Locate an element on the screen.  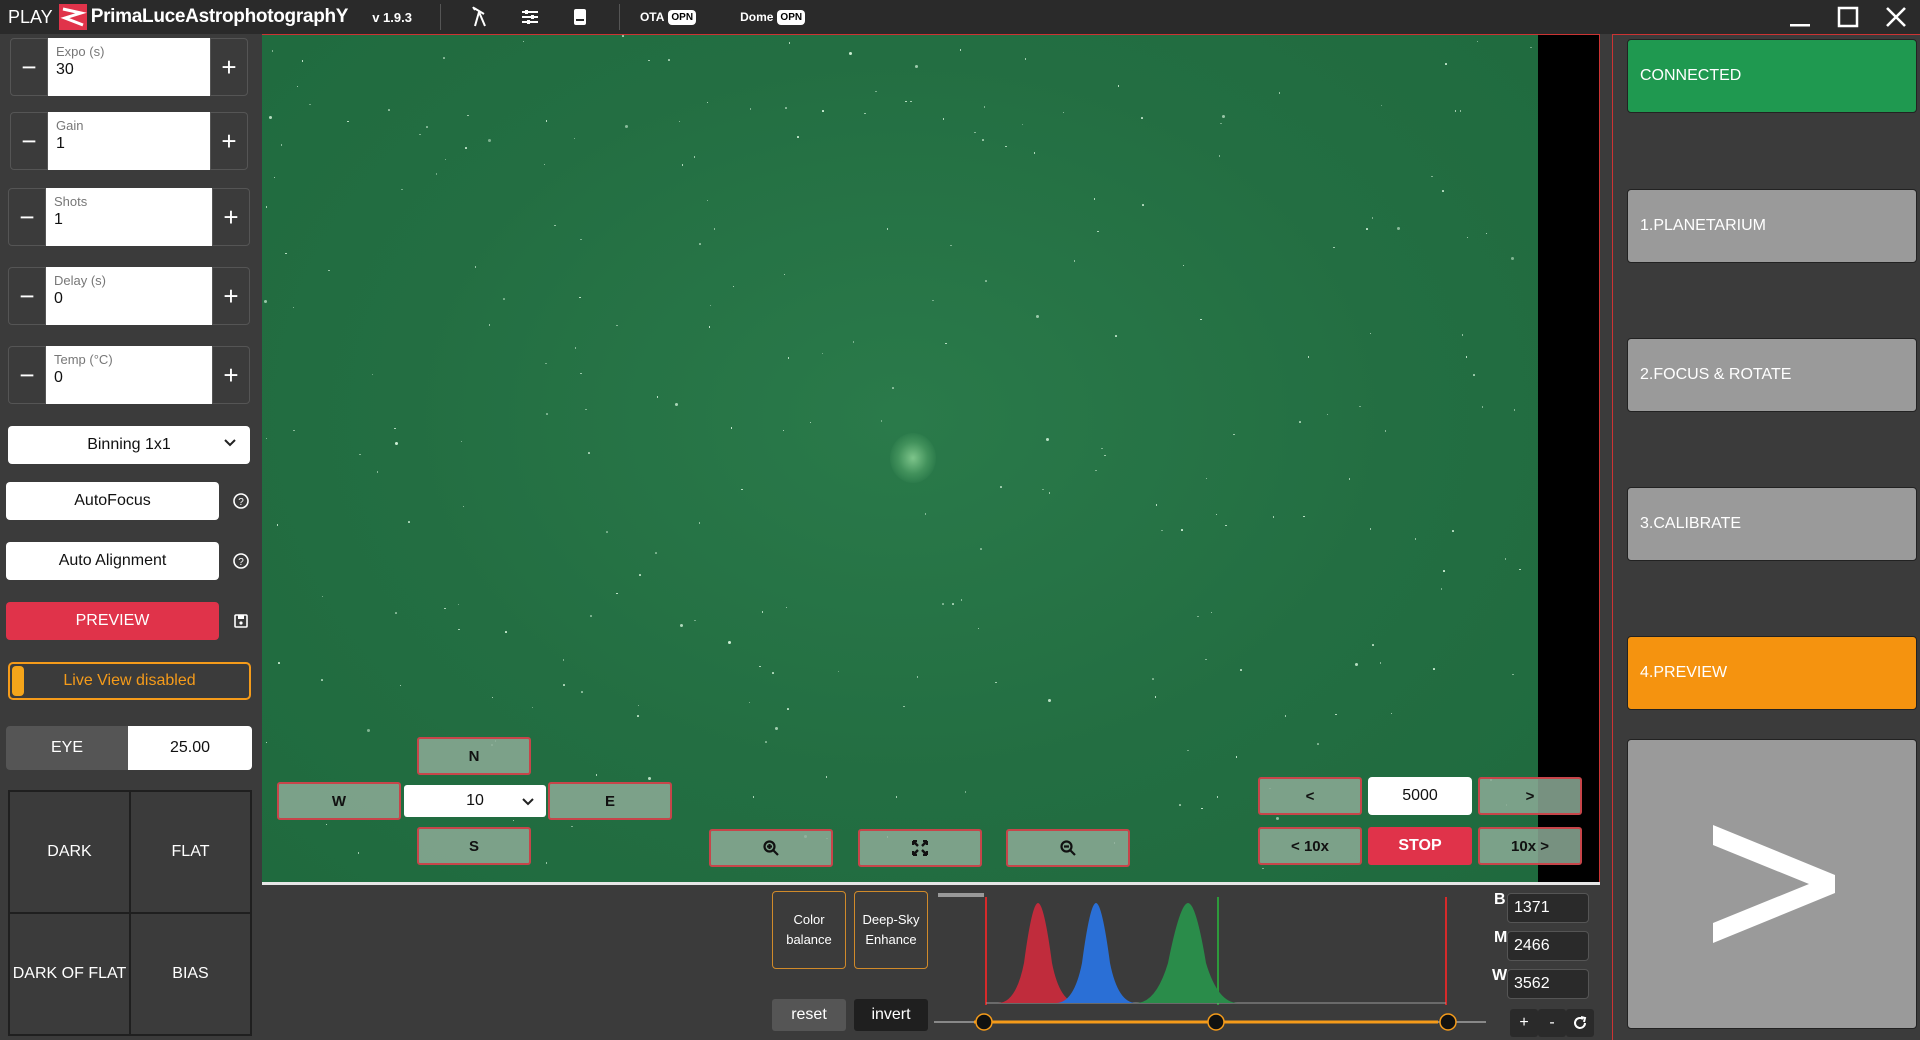
shots-increment-button: + is located at coordinates (231, 217).